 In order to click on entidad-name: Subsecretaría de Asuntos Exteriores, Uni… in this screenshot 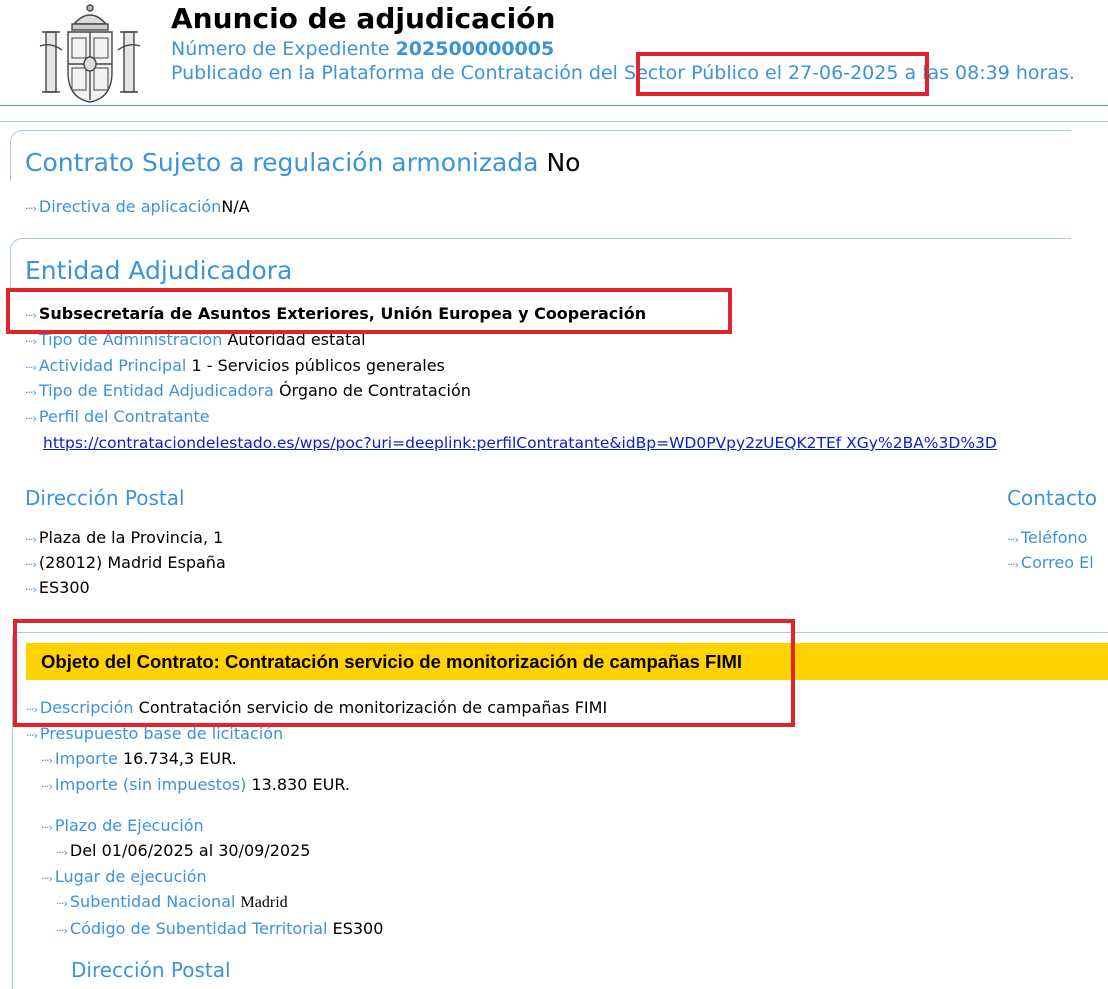, I will do `click(342, 313)`.